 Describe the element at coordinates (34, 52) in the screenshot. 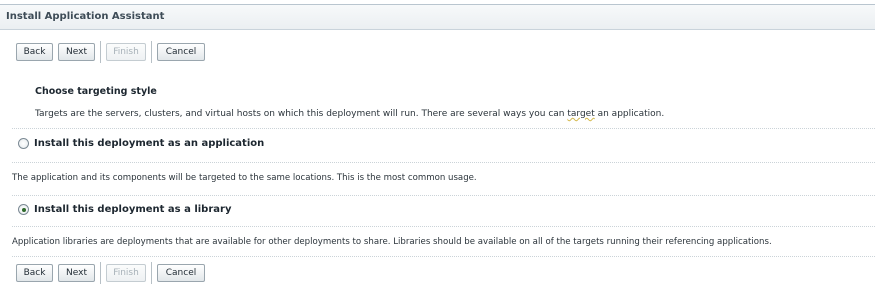

I see `back-button-top: Back` at that location.